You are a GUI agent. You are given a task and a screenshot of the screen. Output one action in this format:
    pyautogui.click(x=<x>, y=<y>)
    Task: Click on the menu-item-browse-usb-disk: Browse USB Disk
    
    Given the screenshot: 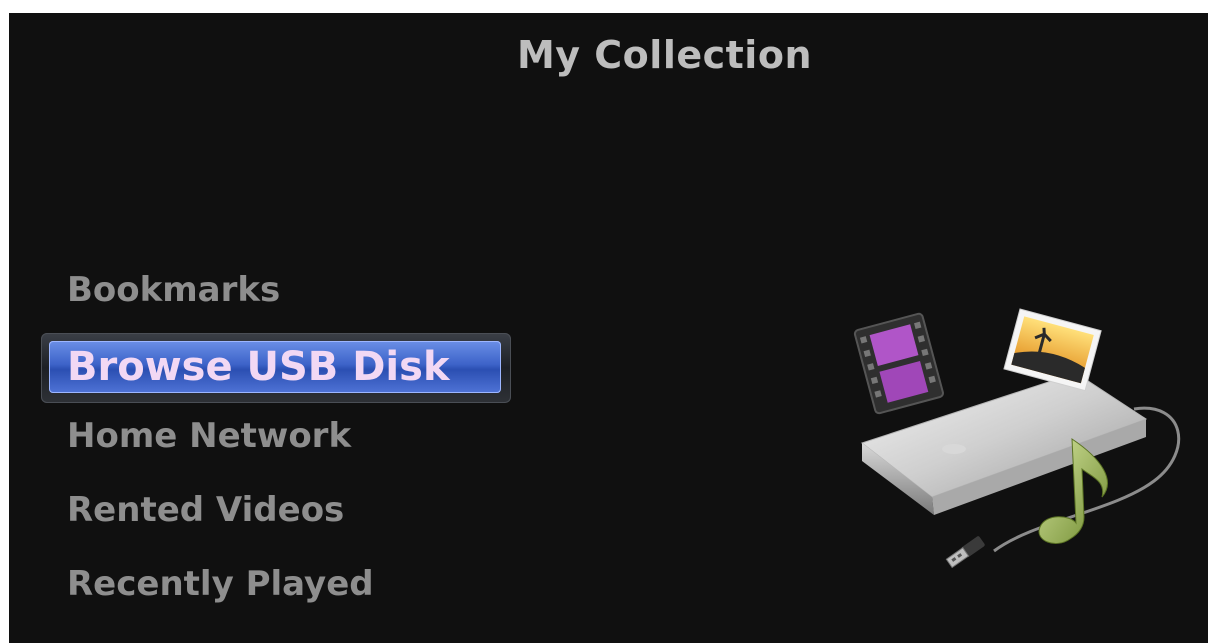 What is the action you would take?
    pyautogui.click(x=281, y=365)
    